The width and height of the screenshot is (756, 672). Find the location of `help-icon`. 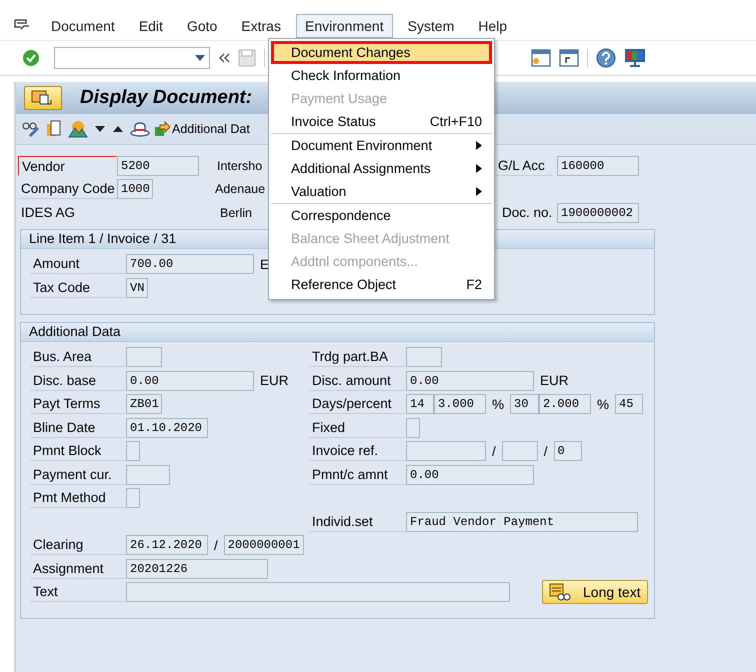

help-icon is located at coordinates (606, 58).